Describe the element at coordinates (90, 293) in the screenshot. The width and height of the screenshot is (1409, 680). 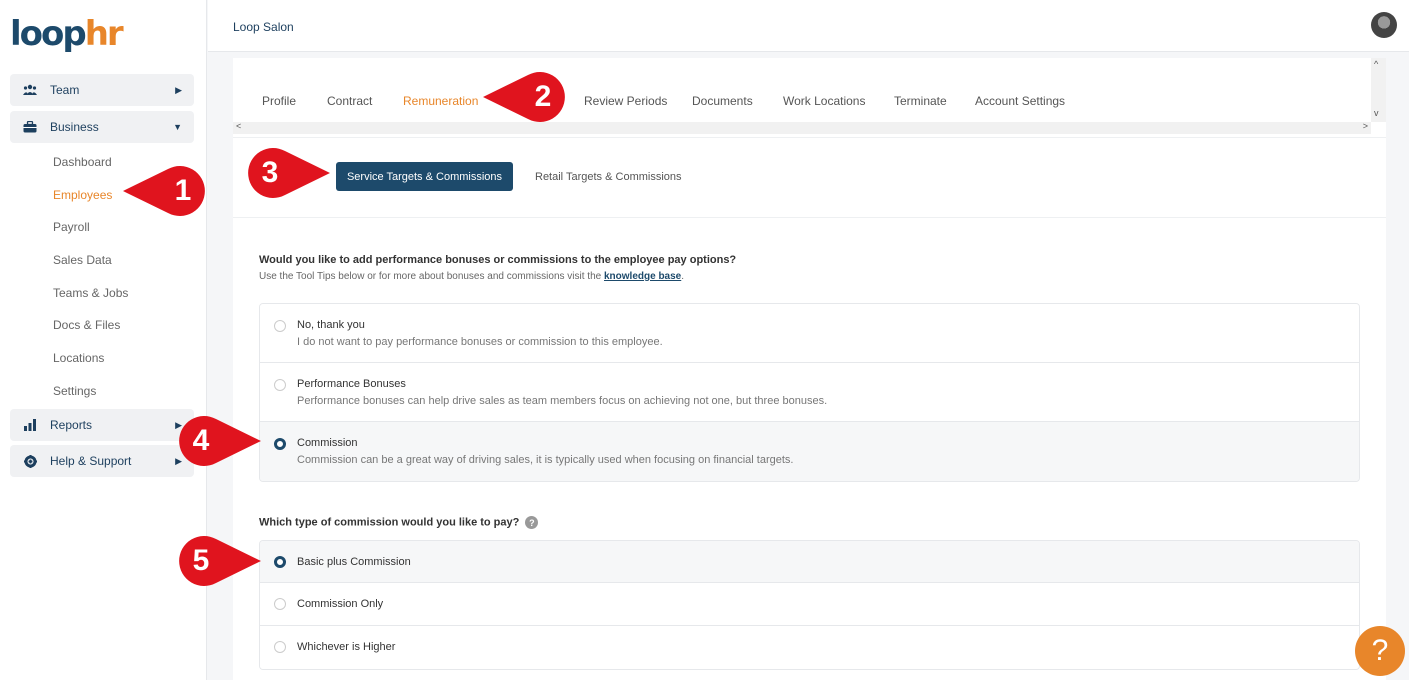
I see `sidebar-item-teams-jobs: Teams & Jobs` at that location.